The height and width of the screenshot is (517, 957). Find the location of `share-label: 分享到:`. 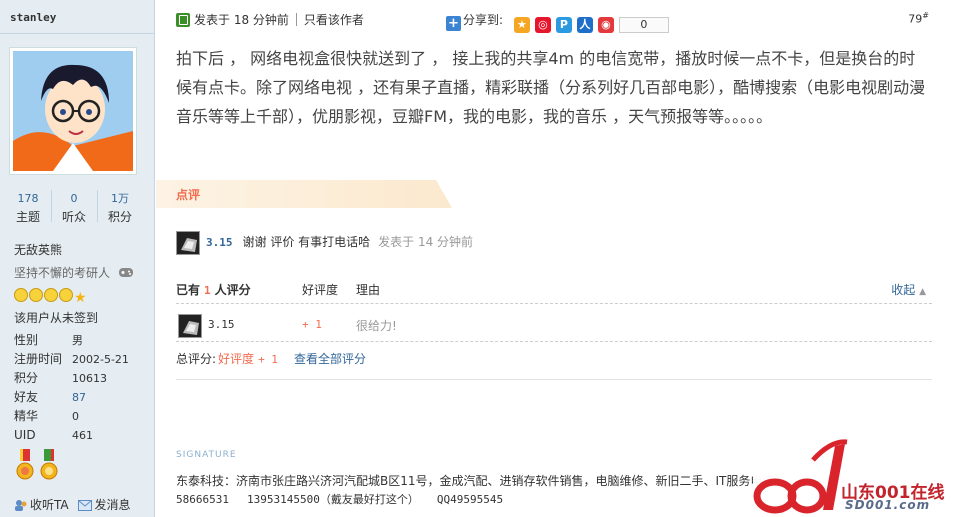

share-label: 分享到: is located at coordinates (483, 20).